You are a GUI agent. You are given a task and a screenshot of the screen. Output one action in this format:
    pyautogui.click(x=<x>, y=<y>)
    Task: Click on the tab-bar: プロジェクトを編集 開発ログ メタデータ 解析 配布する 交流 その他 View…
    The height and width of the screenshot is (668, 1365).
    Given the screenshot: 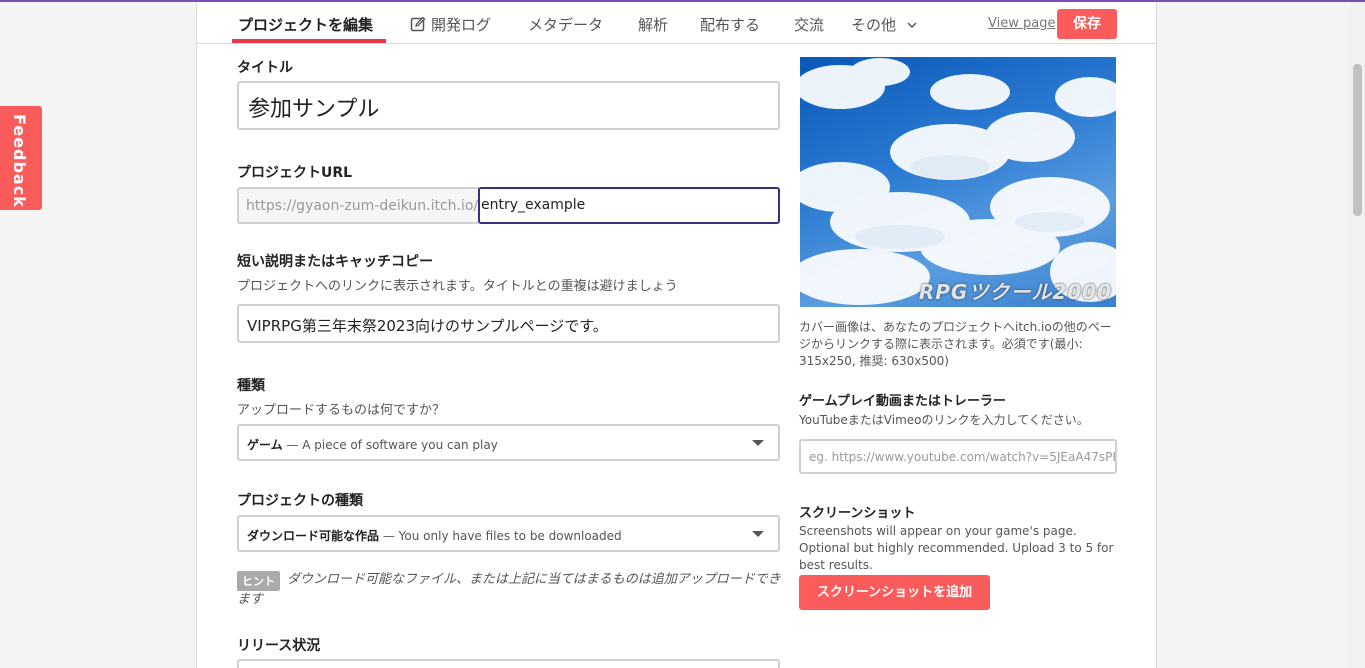 What is the action you would take?
    pyautogui.click(x=676, y=23)
    